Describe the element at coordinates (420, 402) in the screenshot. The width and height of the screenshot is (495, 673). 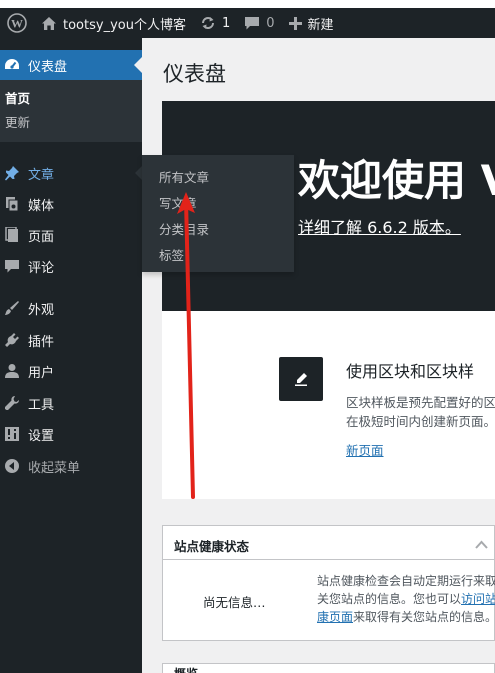
I see `block-desc-line-1: 区块样板是预先配置好的区` at that location.